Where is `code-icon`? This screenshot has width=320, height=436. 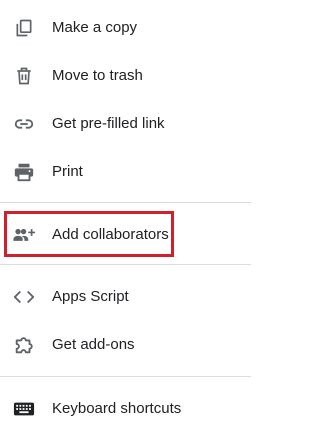
code-icon is located at coordinates (24, 297).